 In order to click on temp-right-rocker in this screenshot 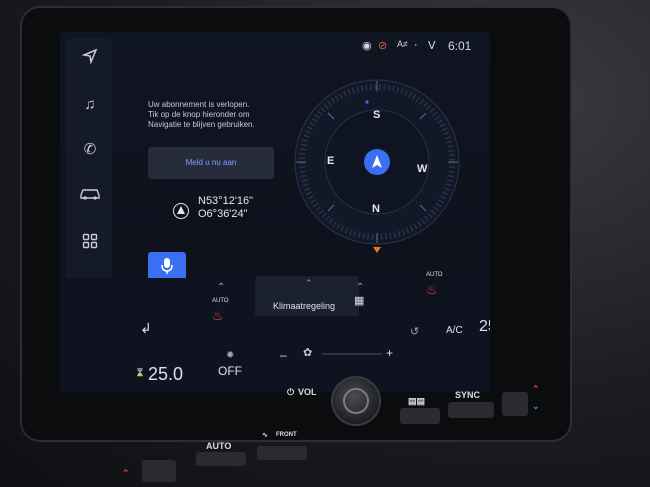, I will do `click(515, 404)`.